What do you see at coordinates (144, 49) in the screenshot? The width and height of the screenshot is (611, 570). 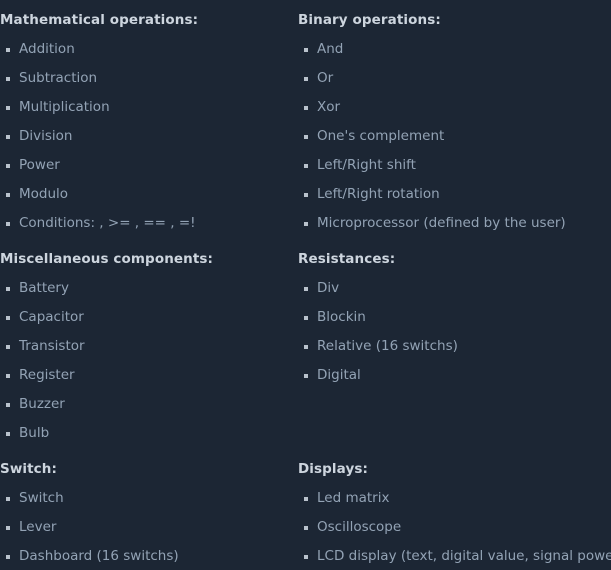 I see `list-item: Addition` at bounding box center [144, 49].